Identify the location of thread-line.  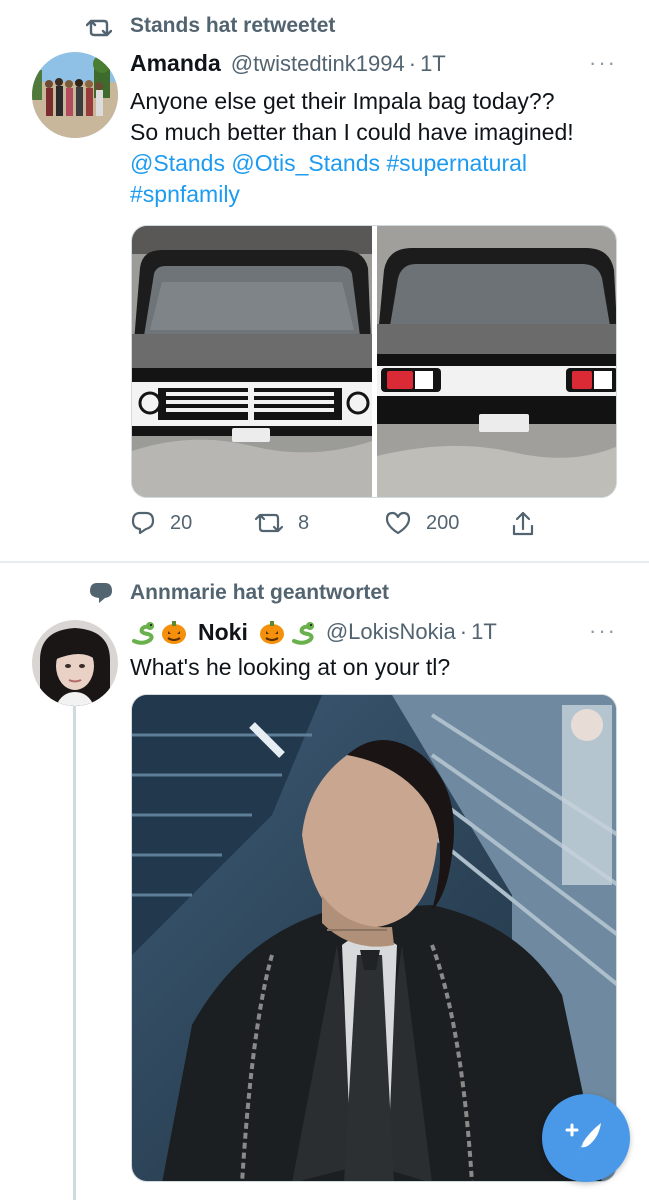
(74, 953).